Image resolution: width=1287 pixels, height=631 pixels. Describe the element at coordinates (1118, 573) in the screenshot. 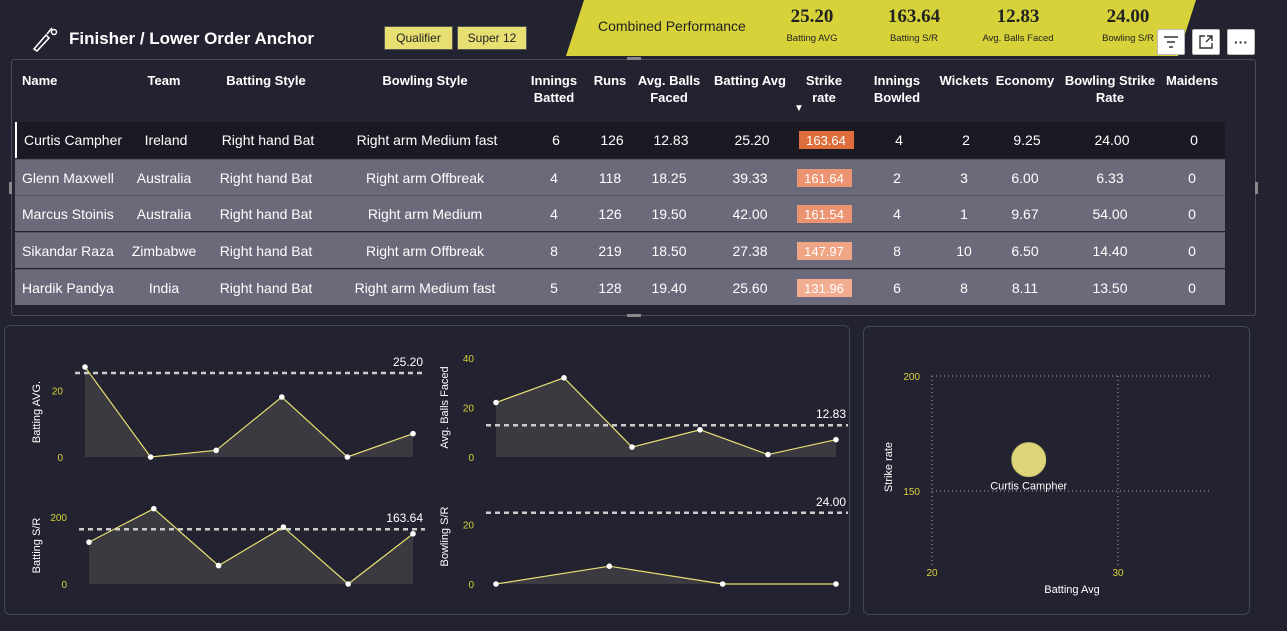

I see `x-tick-label: 30` at that location.